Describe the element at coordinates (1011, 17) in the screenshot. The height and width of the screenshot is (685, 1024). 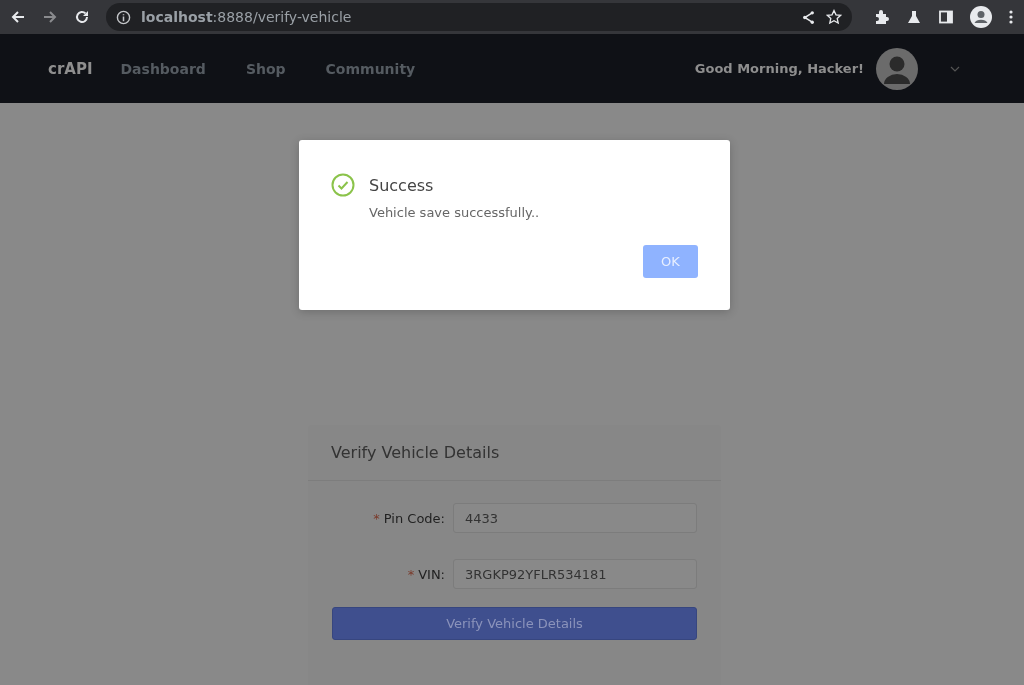
I see `menu-dots-icon` at that location.